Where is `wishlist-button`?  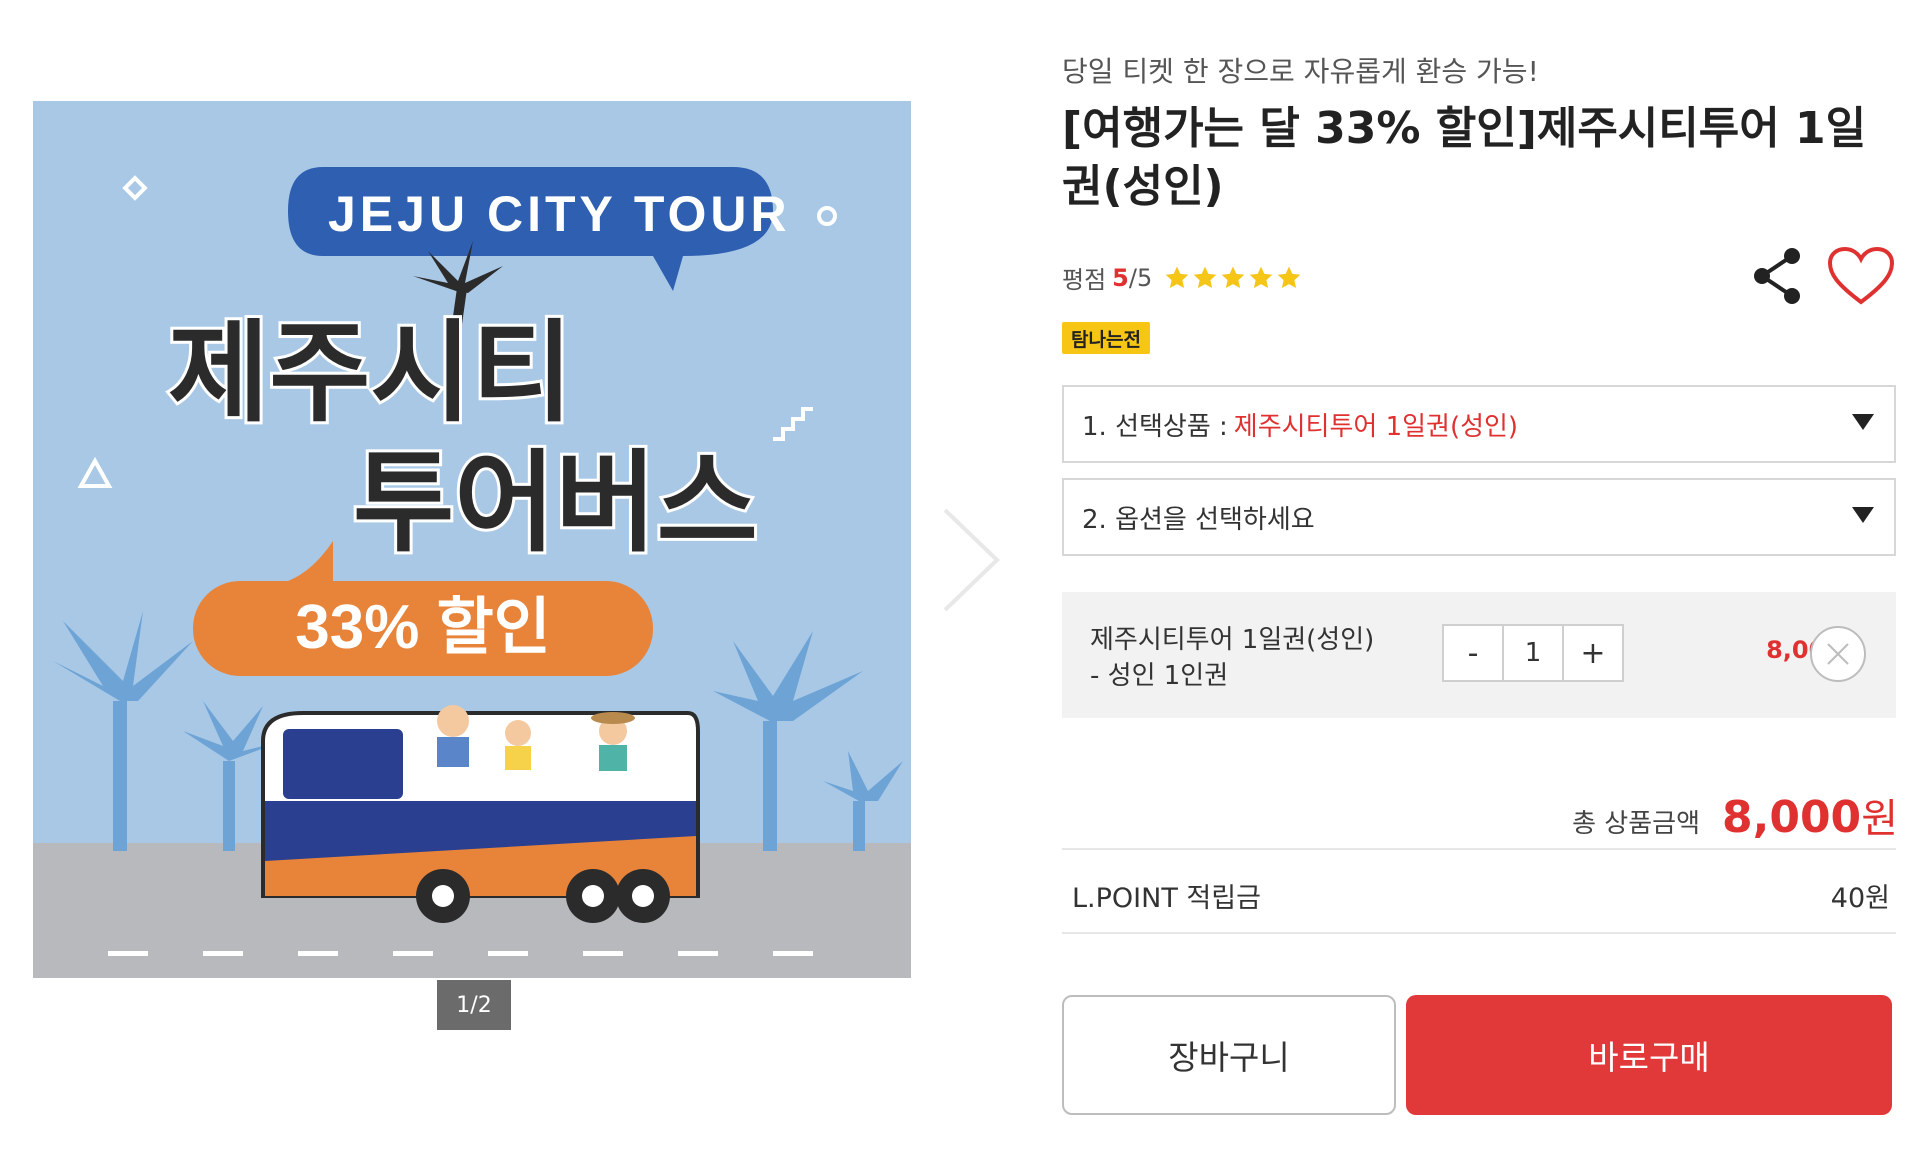 wishlist-button is located at coordinates (1861, 276).